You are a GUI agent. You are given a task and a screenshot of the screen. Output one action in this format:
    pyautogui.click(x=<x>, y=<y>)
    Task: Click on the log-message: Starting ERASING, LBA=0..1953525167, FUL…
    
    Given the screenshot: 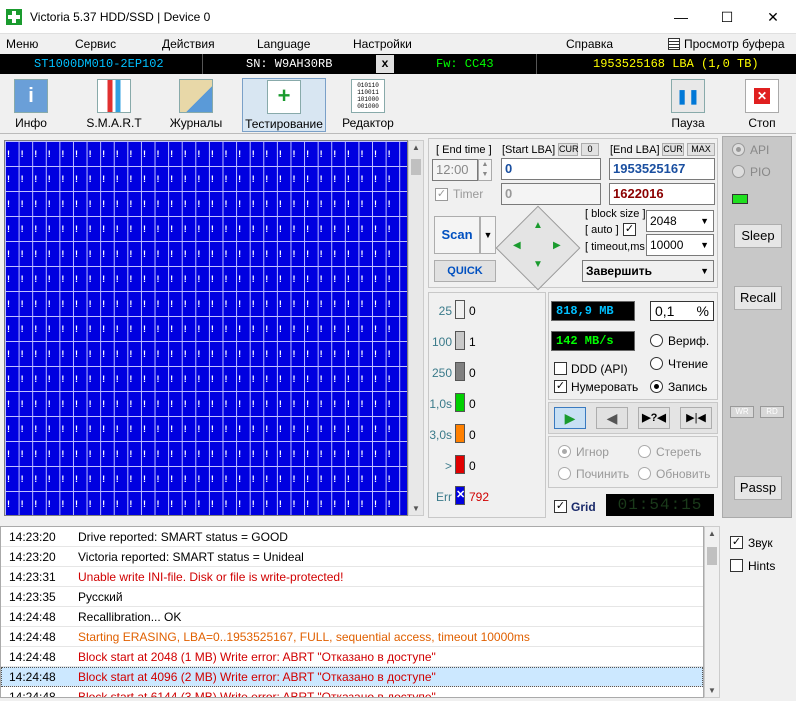 What is the action you would take?
    pyautogui.click(x=304, y=637)
    